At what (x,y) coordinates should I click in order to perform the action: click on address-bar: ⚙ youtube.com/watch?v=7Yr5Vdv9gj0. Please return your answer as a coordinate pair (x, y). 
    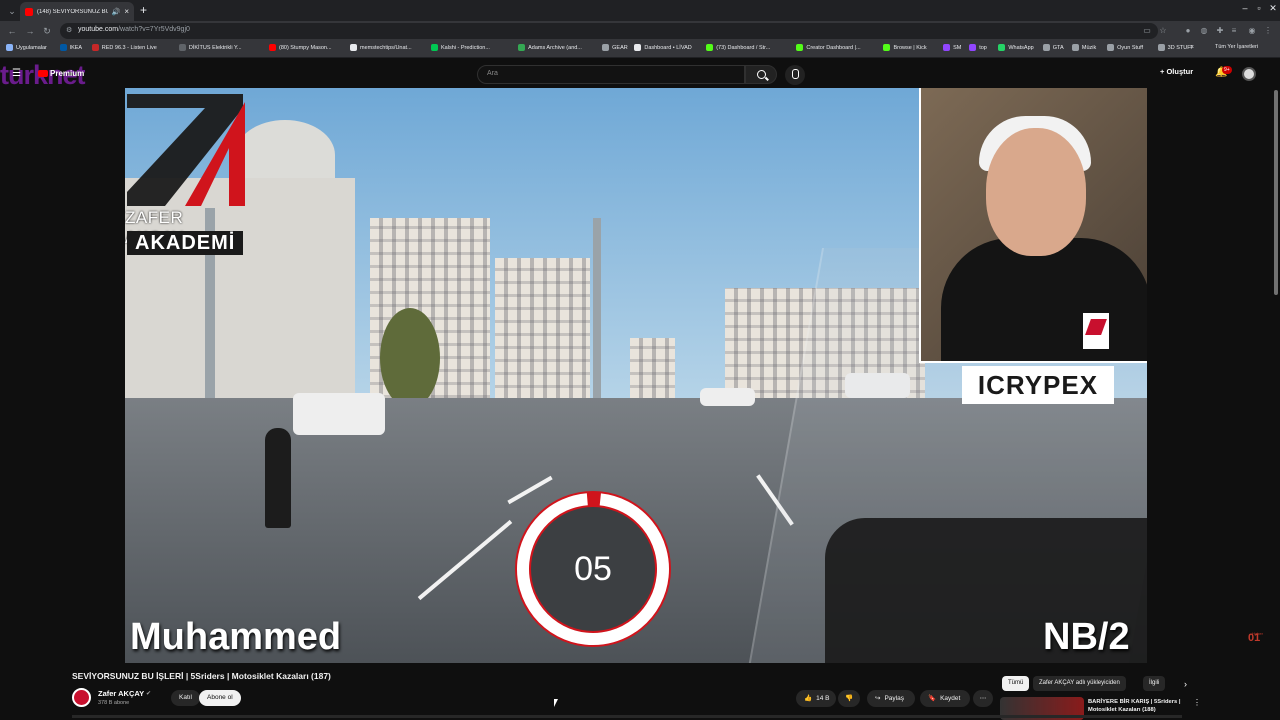
    Looking at the image, I should click on (609, 31).